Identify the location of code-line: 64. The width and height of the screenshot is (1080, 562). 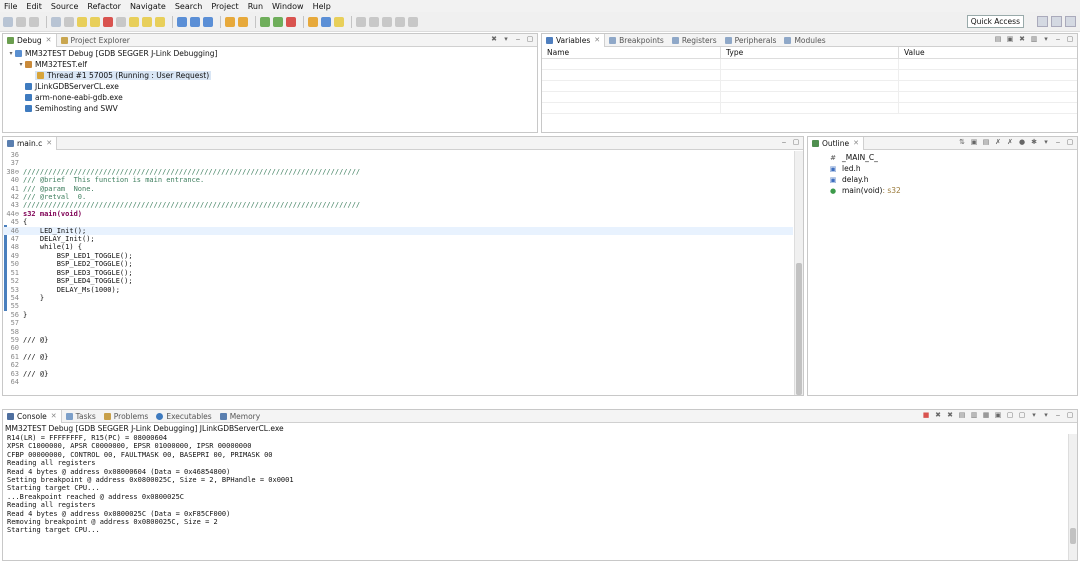
(398, 382).